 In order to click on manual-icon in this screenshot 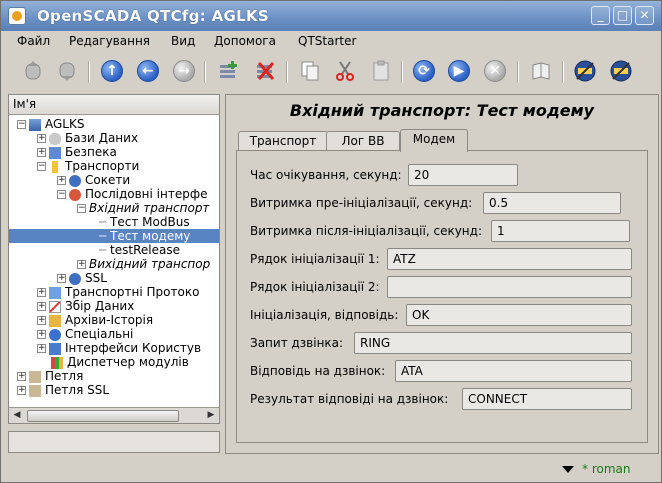, I will do `click(541, 71)`.